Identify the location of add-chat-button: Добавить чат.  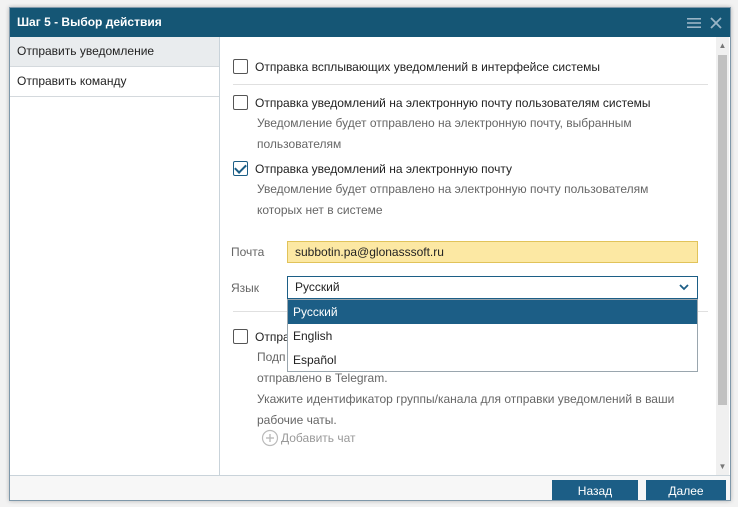
(308, 438).